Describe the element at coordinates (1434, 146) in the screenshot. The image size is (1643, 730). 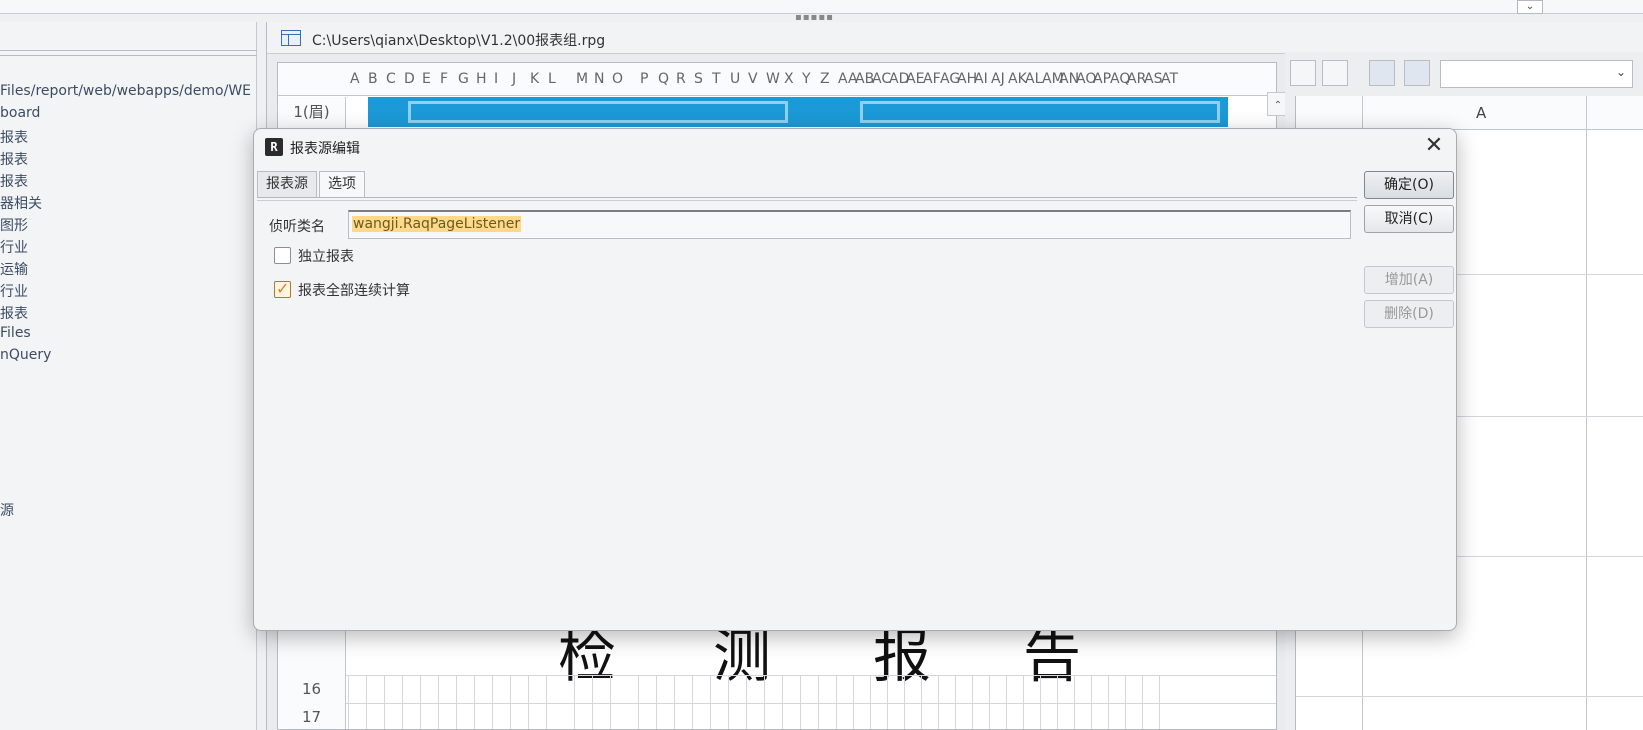
I see `close-icon: ✕` at that location.